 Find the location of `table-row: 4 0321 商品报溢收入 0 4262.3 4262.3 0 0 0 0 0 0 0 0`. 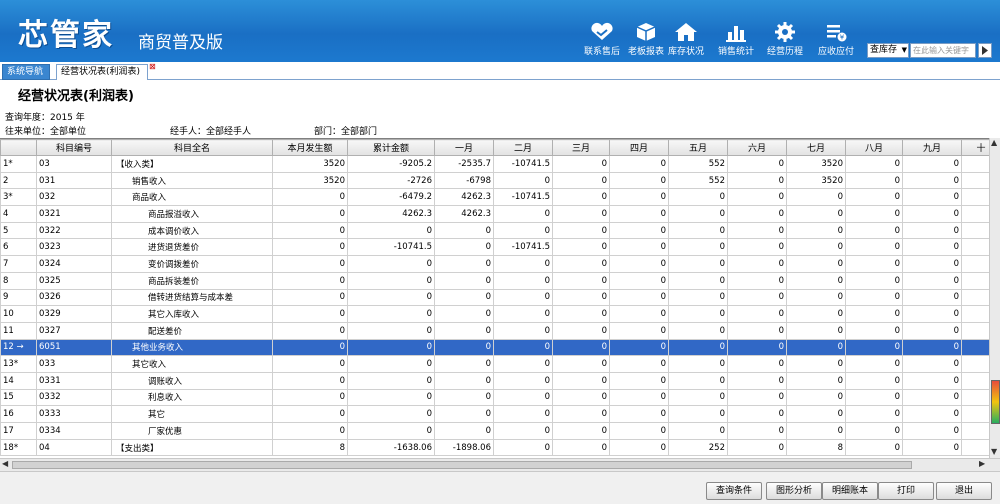

table-row: 4 0321 商品报溢收入 0 4262.3 4262.3 0 0 0 0 0 0 0 0 is located at coordinates (494, 214).